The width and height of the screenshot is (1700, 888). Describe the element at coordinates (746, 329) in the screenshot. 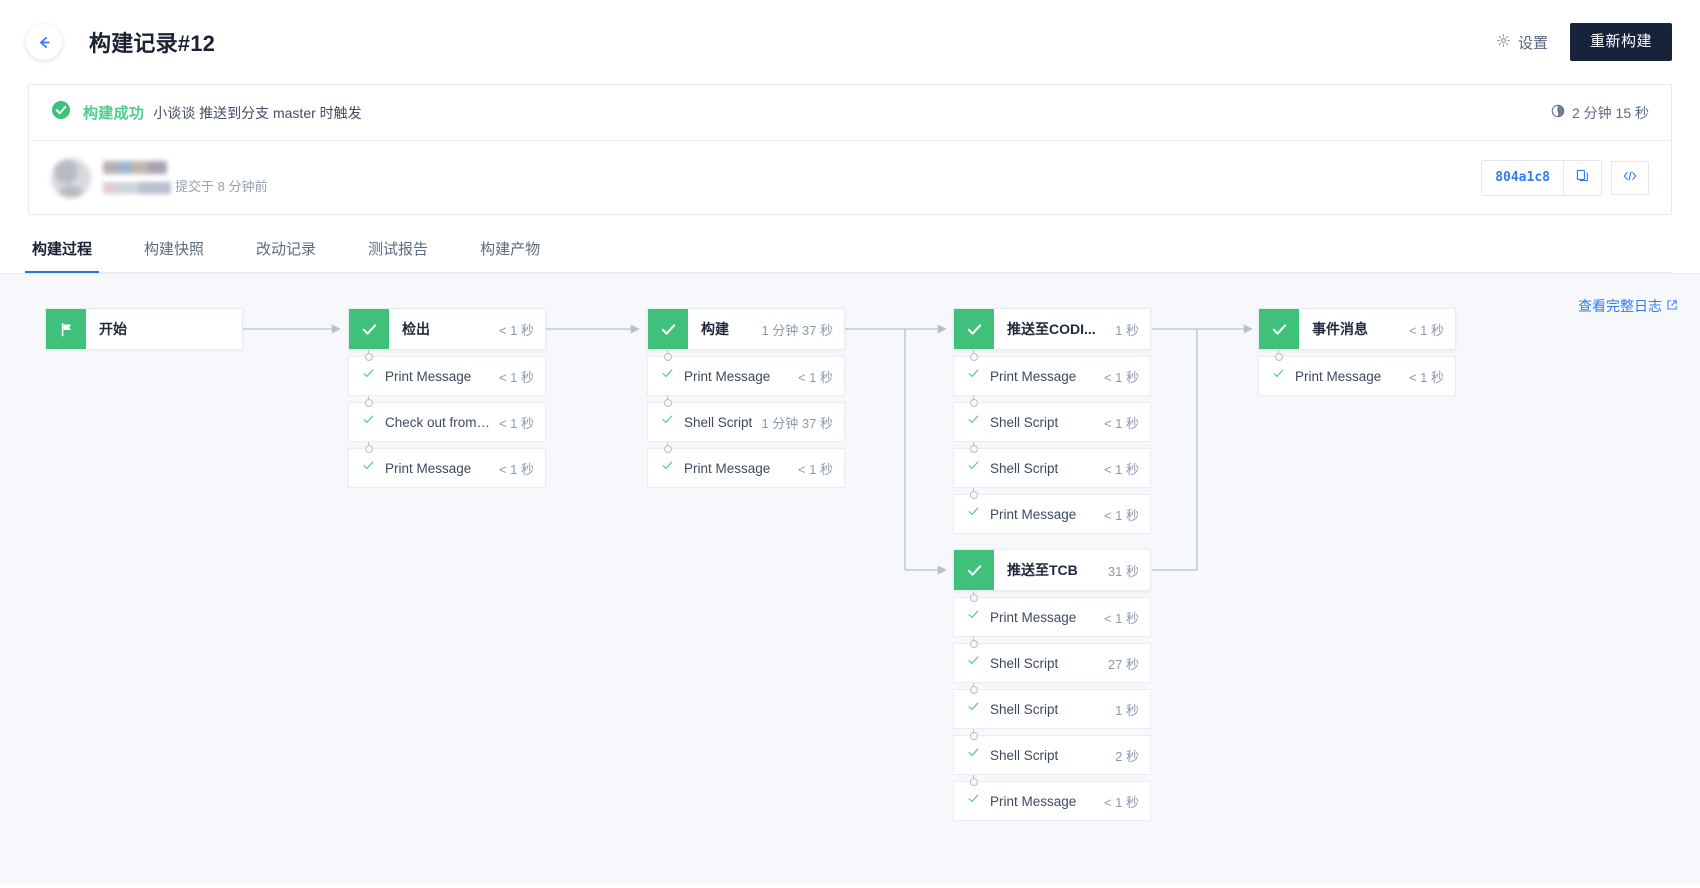

I see `stage-header-build: 构建 1 分钟 37 秒` at that location.